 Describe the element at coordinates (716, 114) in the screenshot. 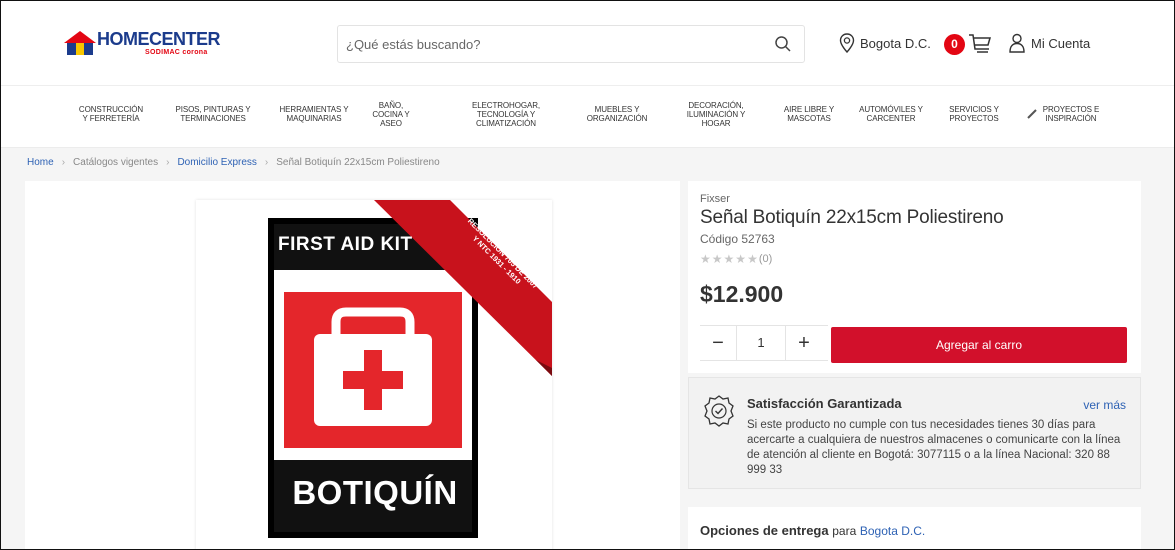

I see `nav-decoracion: DECORACIÓN, ILUMINACIÓN Y HOGAR` at that location.